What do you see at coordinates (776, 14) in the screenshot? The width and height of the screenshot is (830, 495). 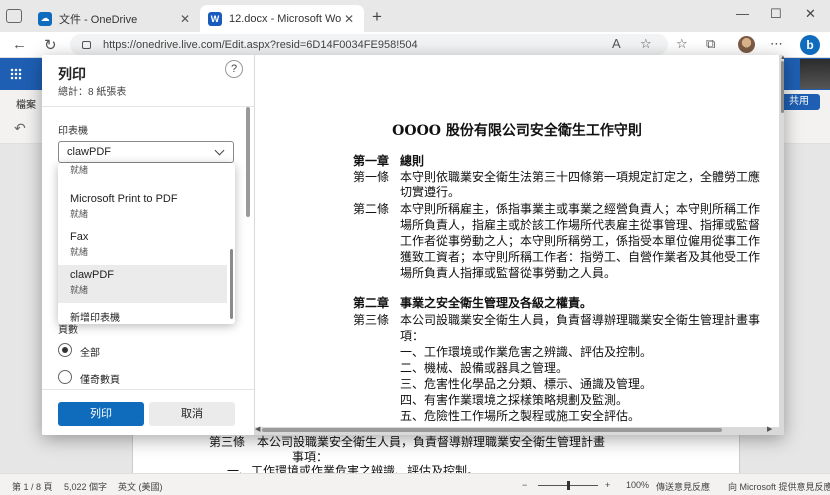 I see `maximize-button: ☐` at bounding box center [776, 14].